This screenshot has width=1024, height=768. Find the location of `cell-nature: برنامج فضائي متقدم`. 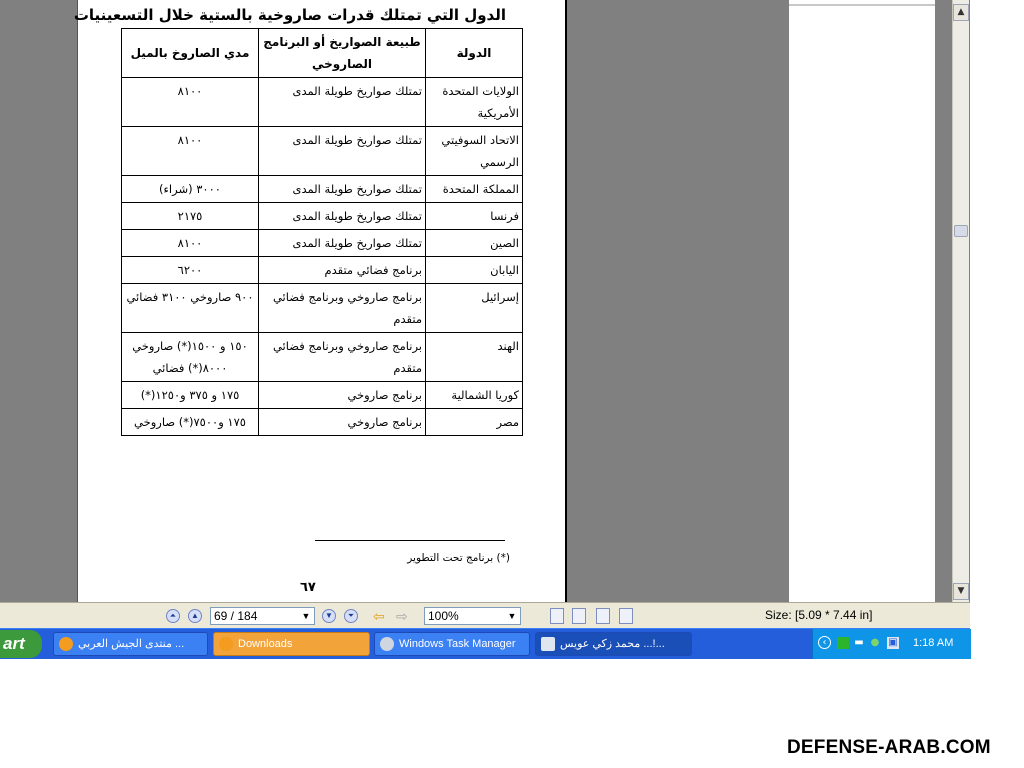

cell-nature: برنامج فضائي متقدم is located at coordinates (342, 270).